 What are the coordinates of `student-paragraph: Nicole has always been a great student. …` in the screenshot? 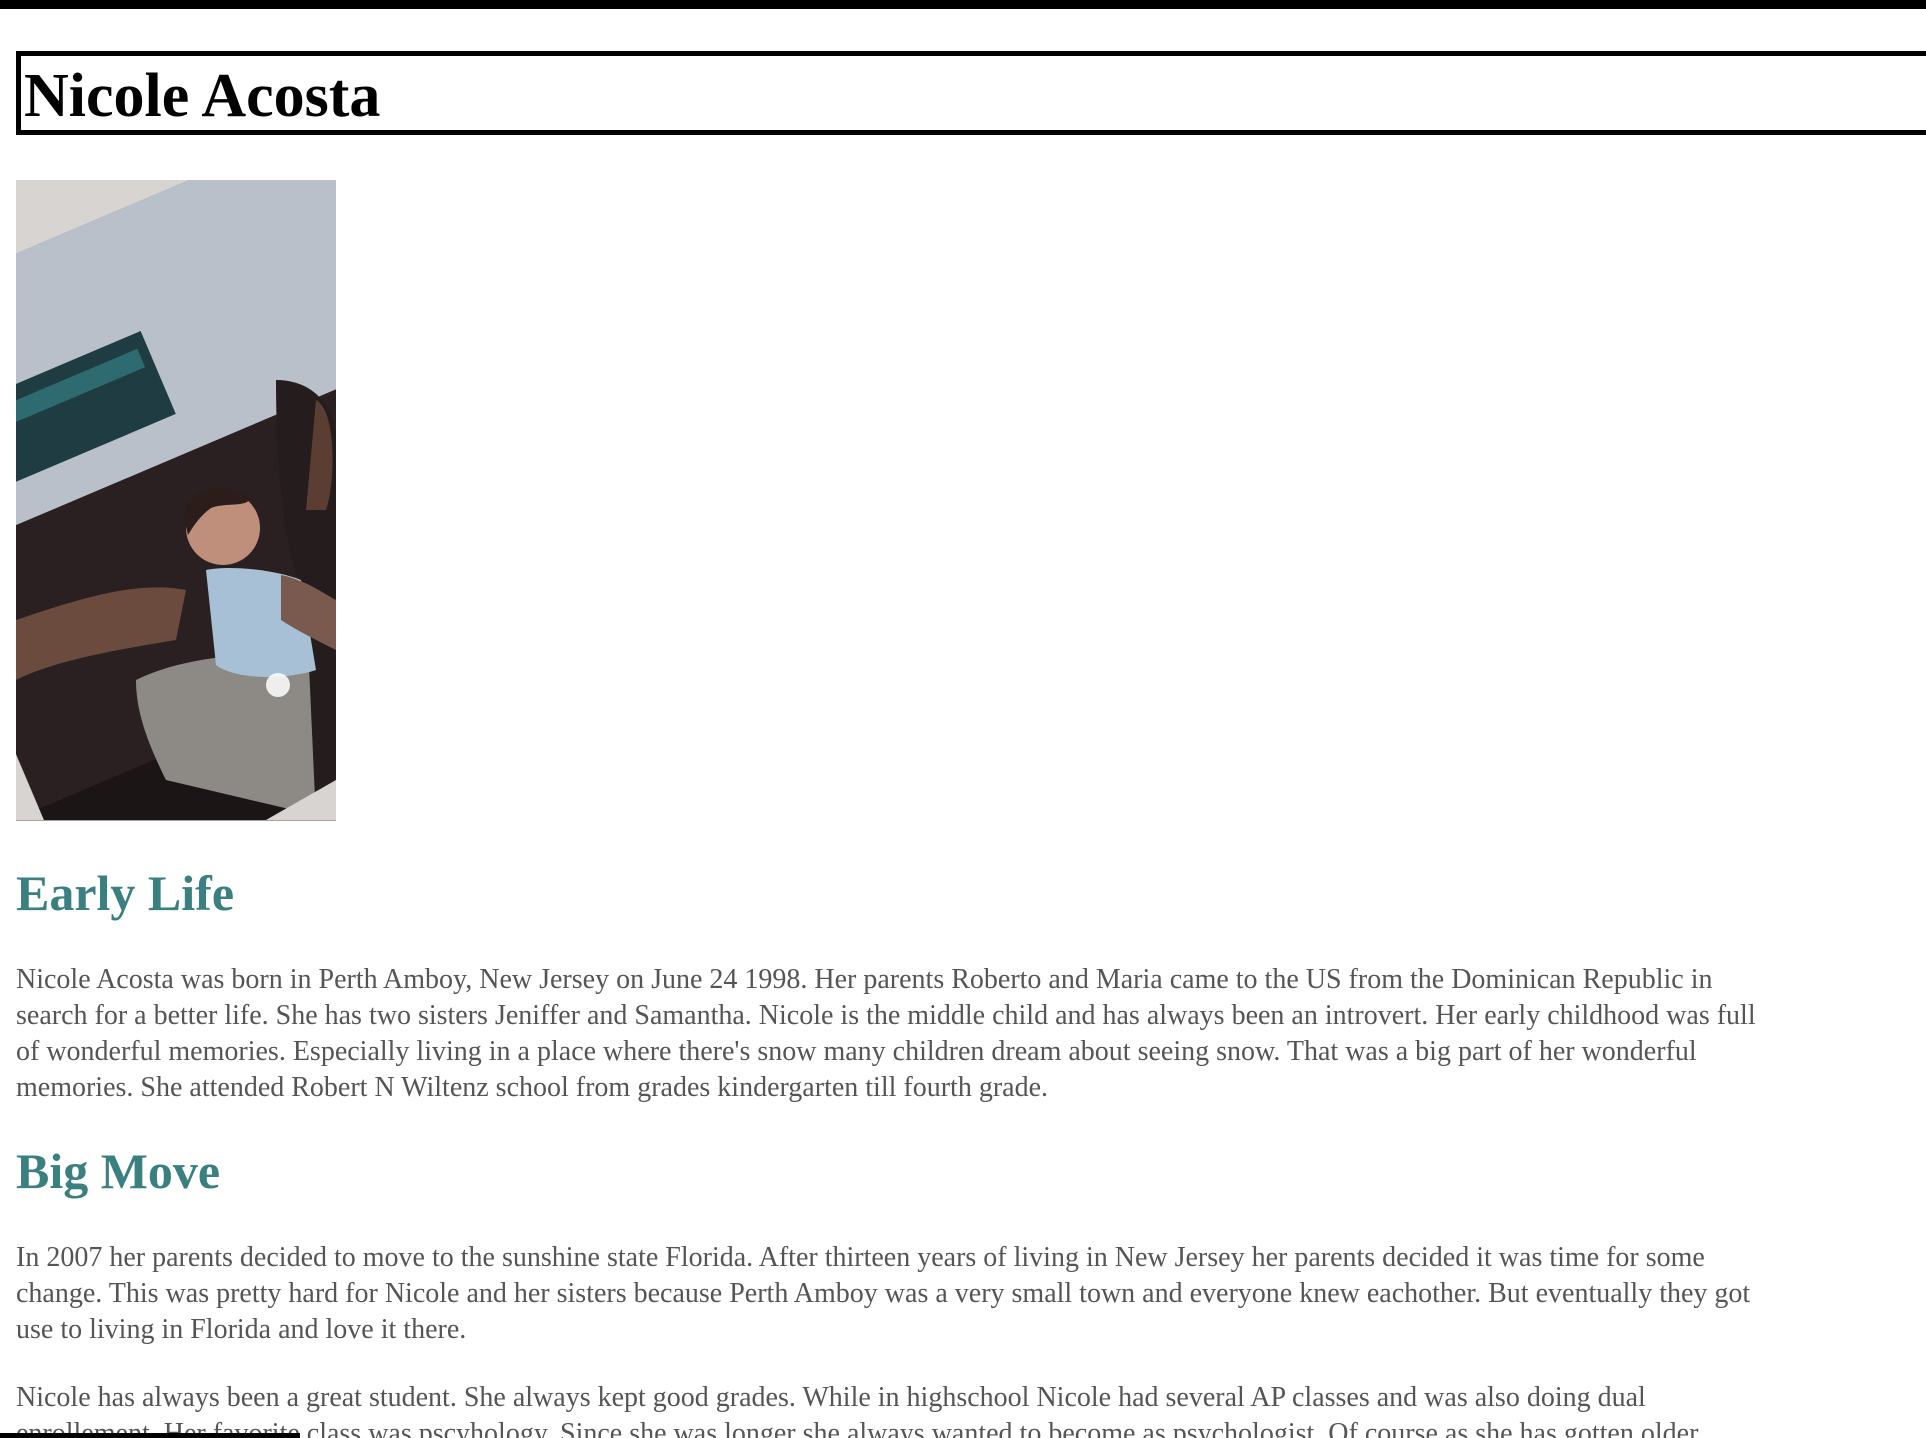 It's located at (971, 1409).